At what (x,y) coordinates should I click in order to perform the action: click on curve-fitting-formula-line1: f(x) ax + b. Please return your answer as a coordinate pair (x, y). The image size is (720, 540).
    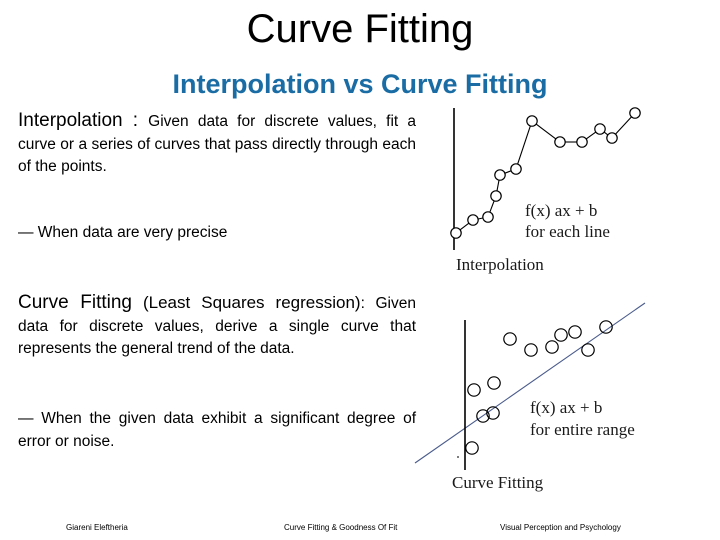
    Looking at the image, I should click on (566, 407).